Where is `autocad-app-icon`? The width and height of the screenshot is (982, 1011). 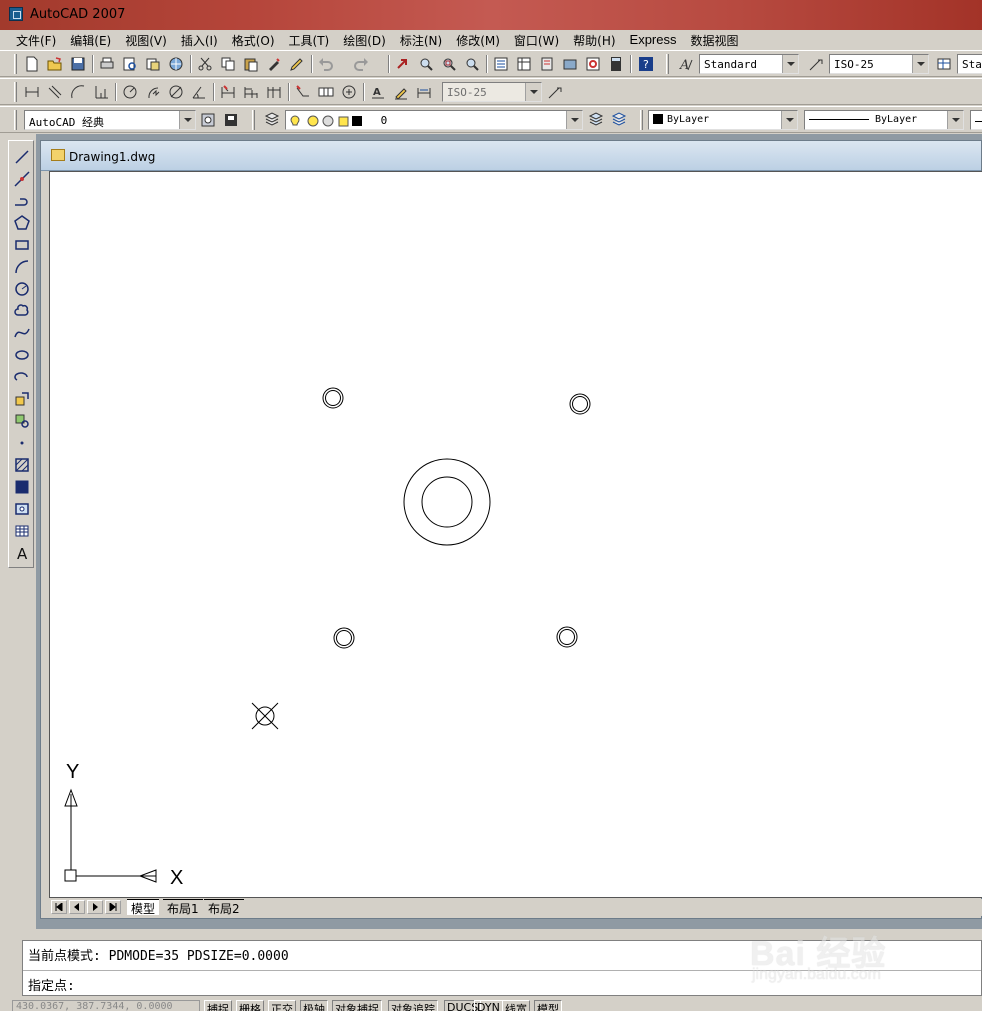
autocad-app-icon is located at coordinates (16, 14).